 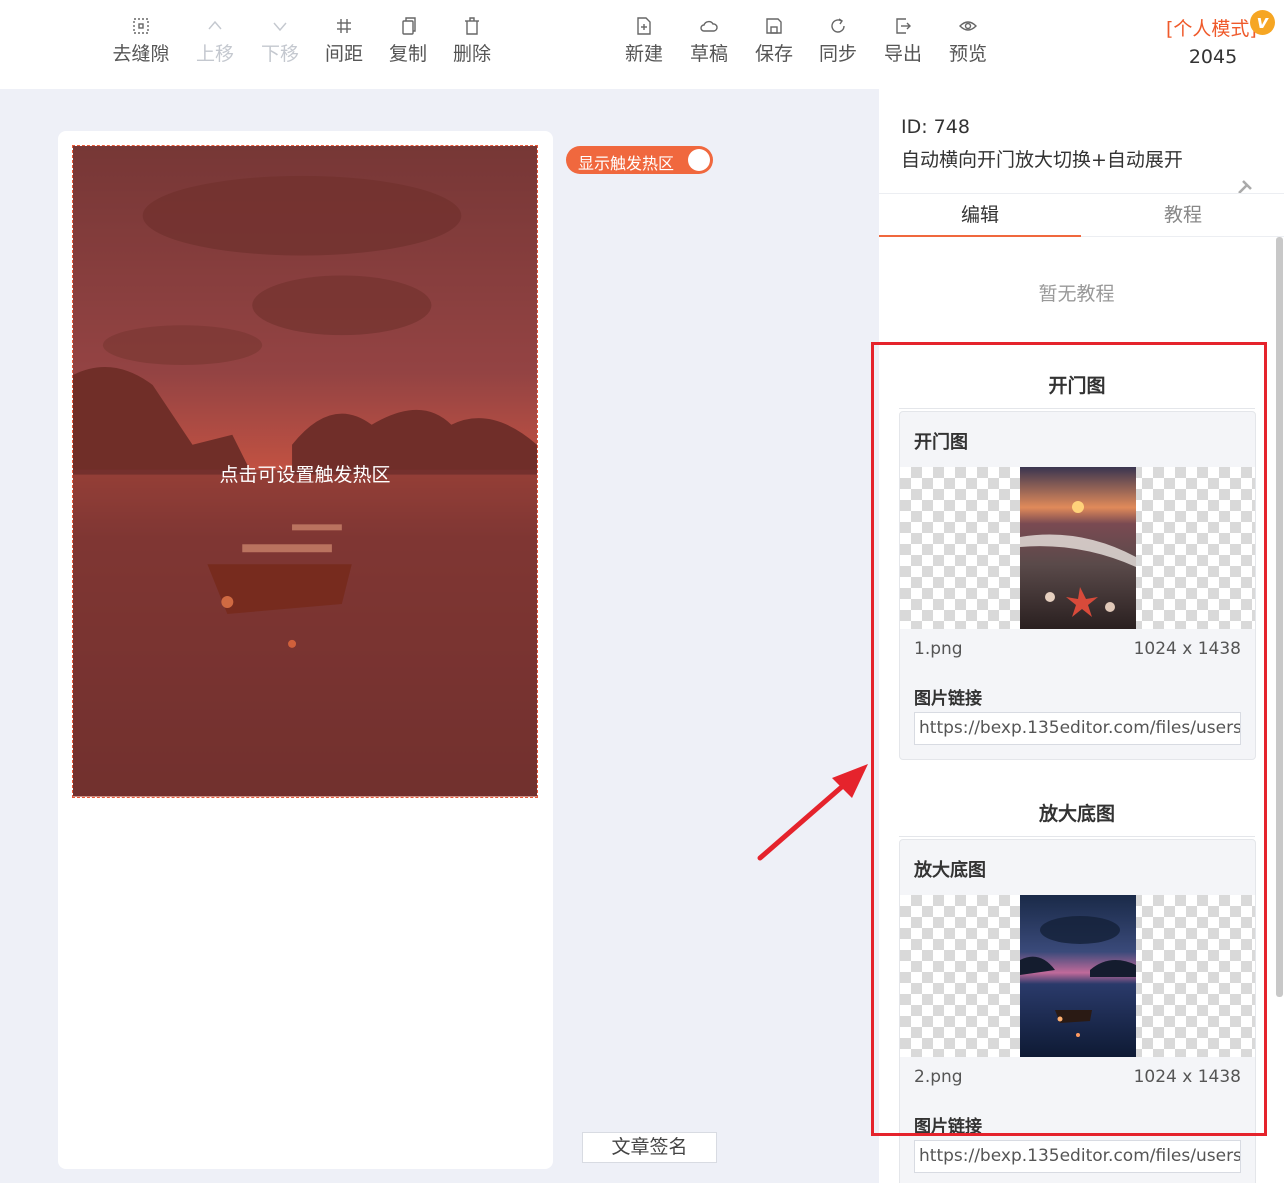 I want to click on section-title-door-image: 开门图, so click(x=1077, y=390).